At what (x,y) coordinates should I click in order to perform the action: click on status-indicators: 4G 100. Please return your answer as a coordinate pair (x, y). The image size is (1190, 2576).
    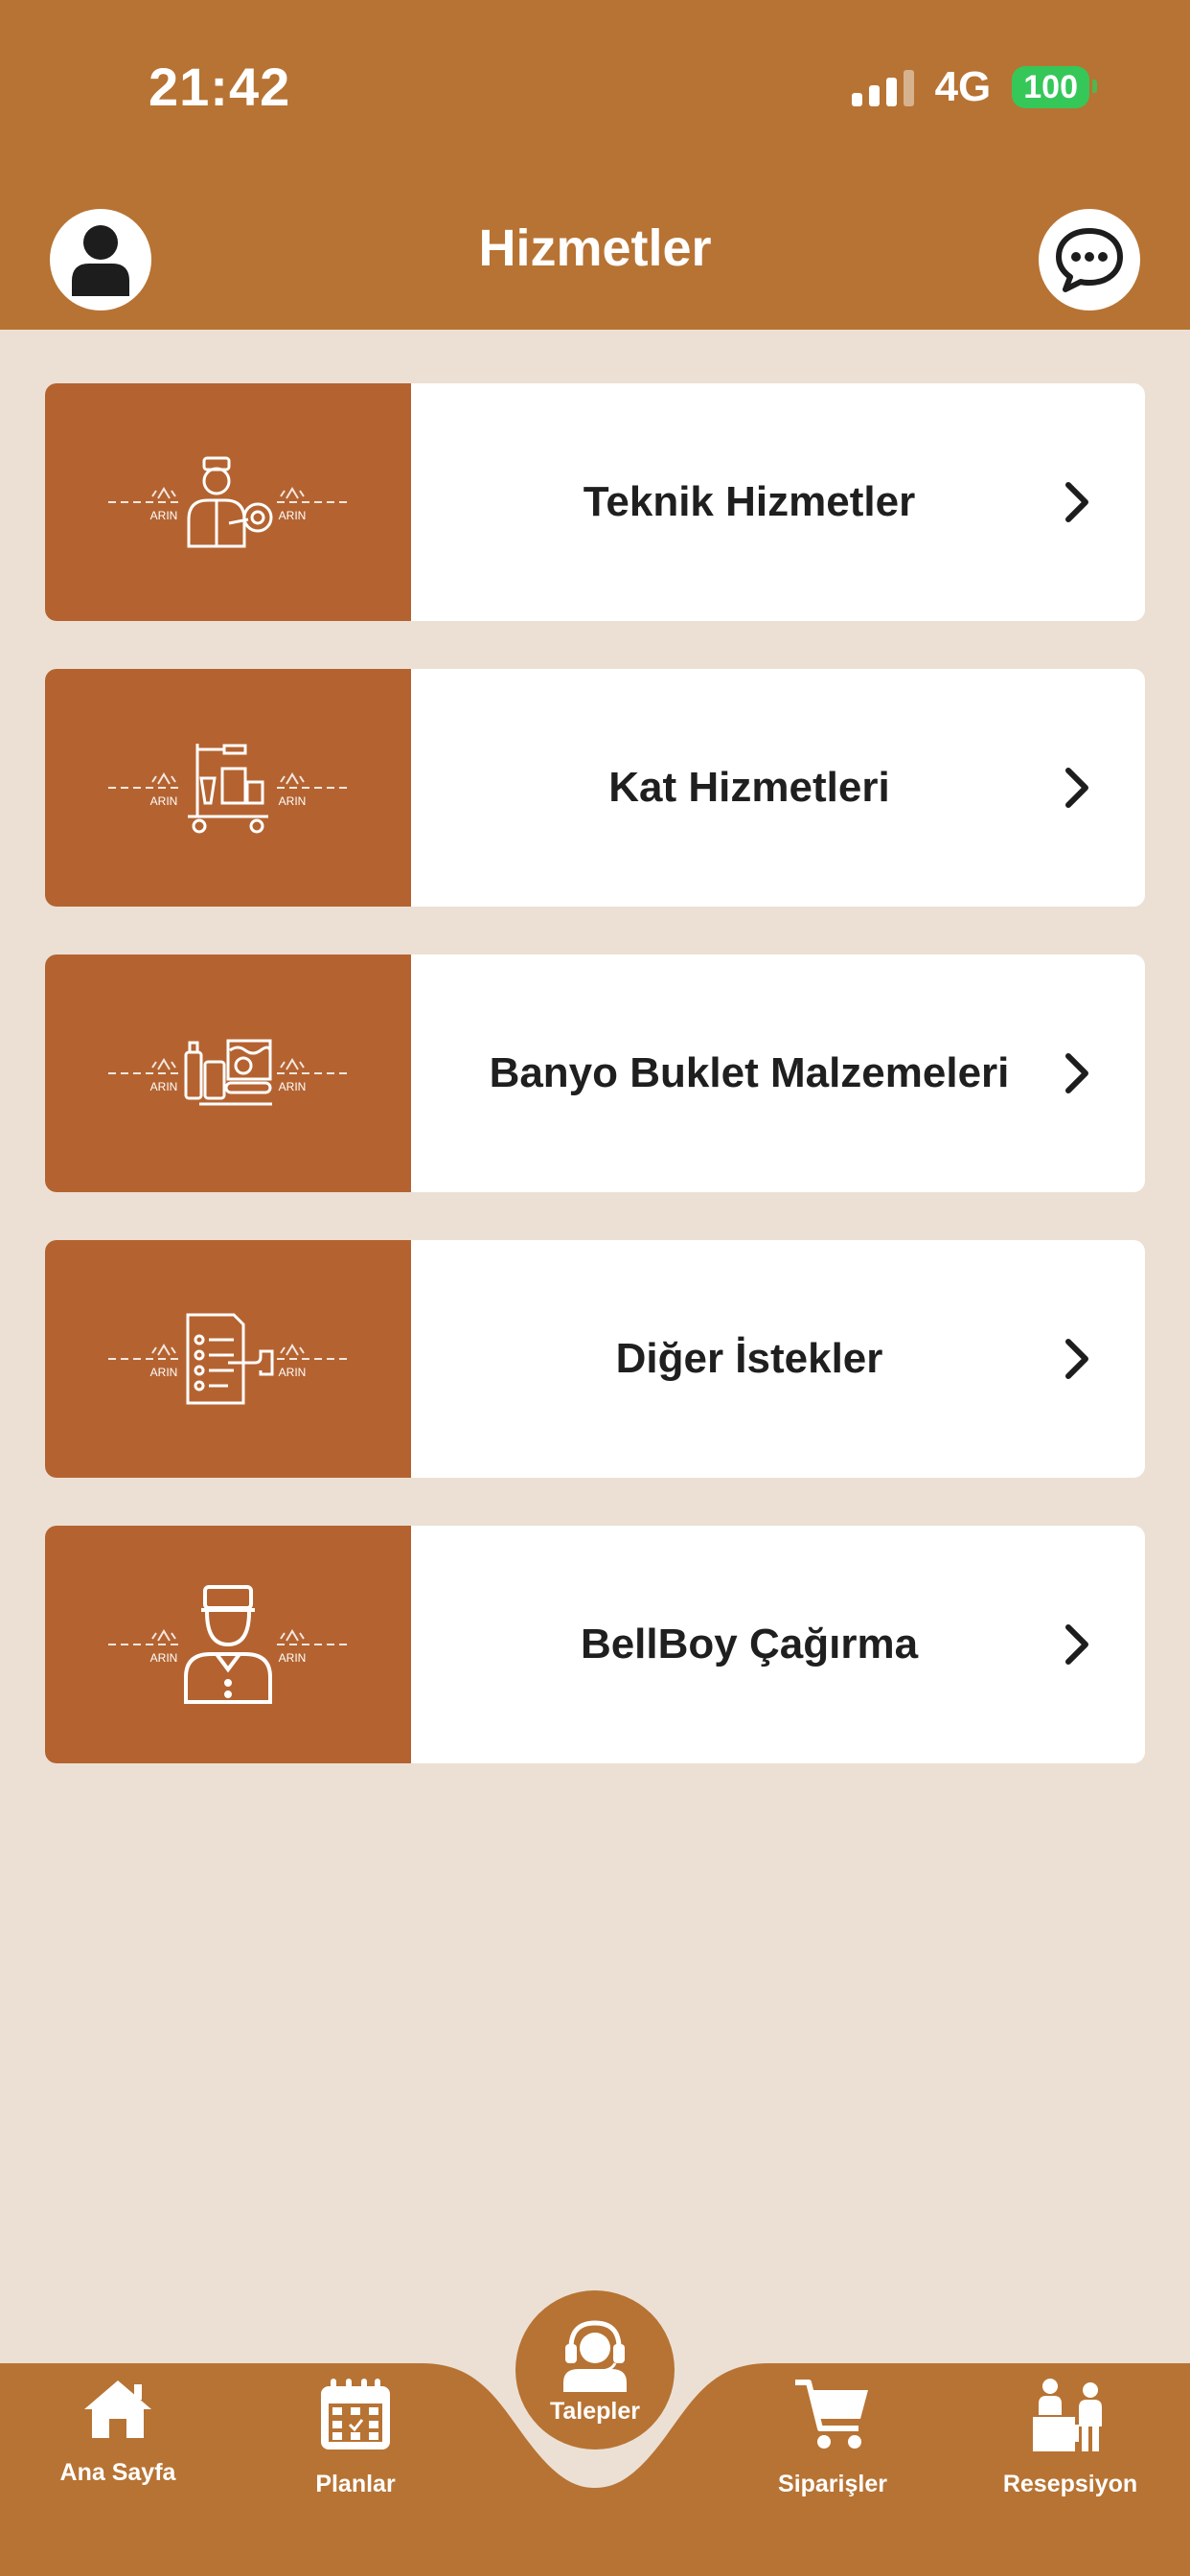
    Looking at the image, I should click on (974, 87).